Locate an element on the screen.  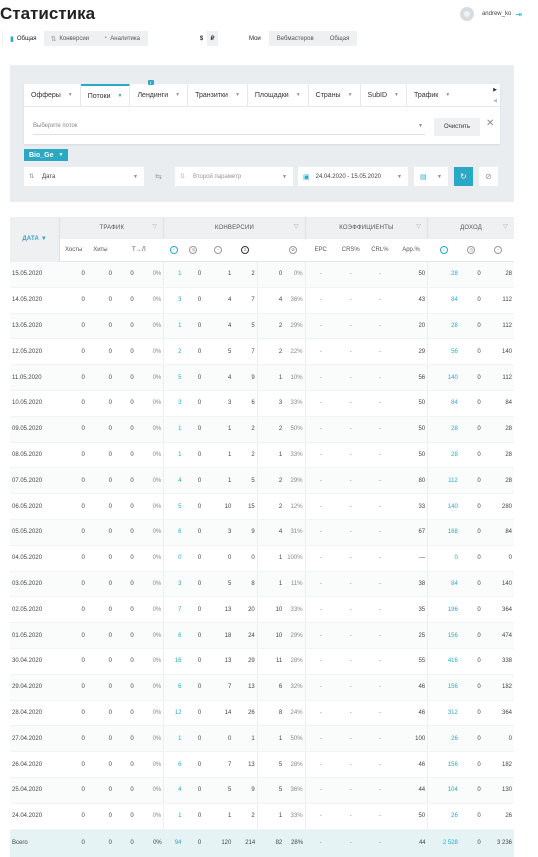
table-row: 26.04.2020 0 0 0 0% 6 0 7 13 5 28% - - -46 156 0 182 is located at coordinates (262, 764).